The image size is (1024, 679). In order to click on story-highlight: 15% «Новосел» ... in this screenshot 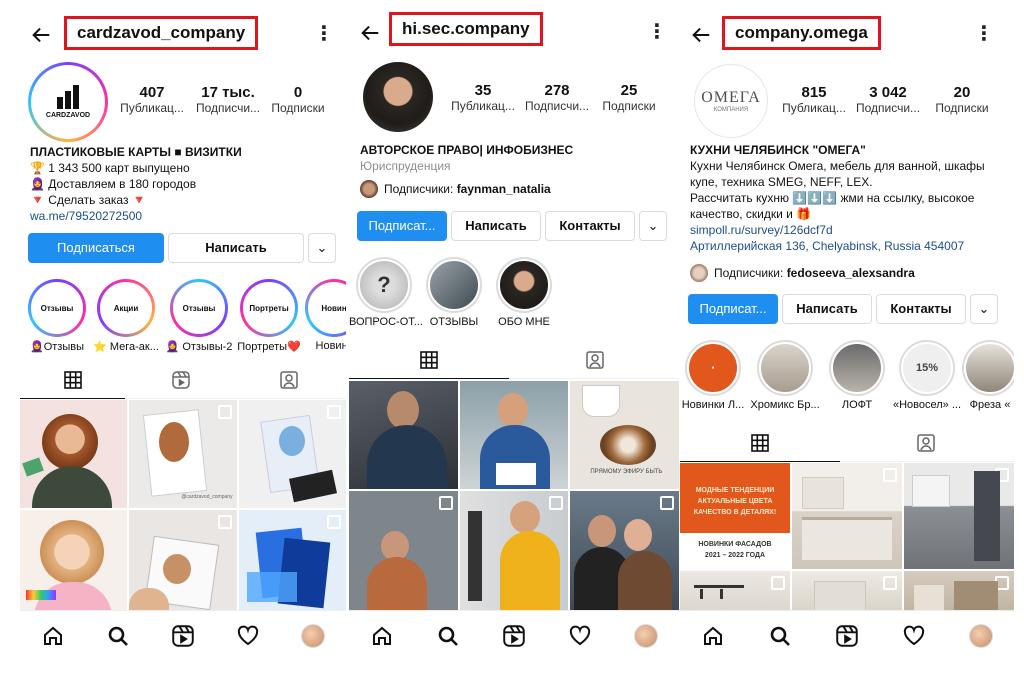, I will do `click(927, 375)`.